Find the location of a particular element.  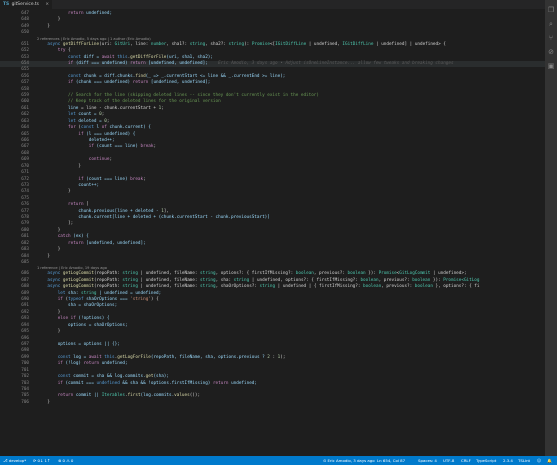

code-line: 667 if (count === line) break; is located at coordinates (272, 147).